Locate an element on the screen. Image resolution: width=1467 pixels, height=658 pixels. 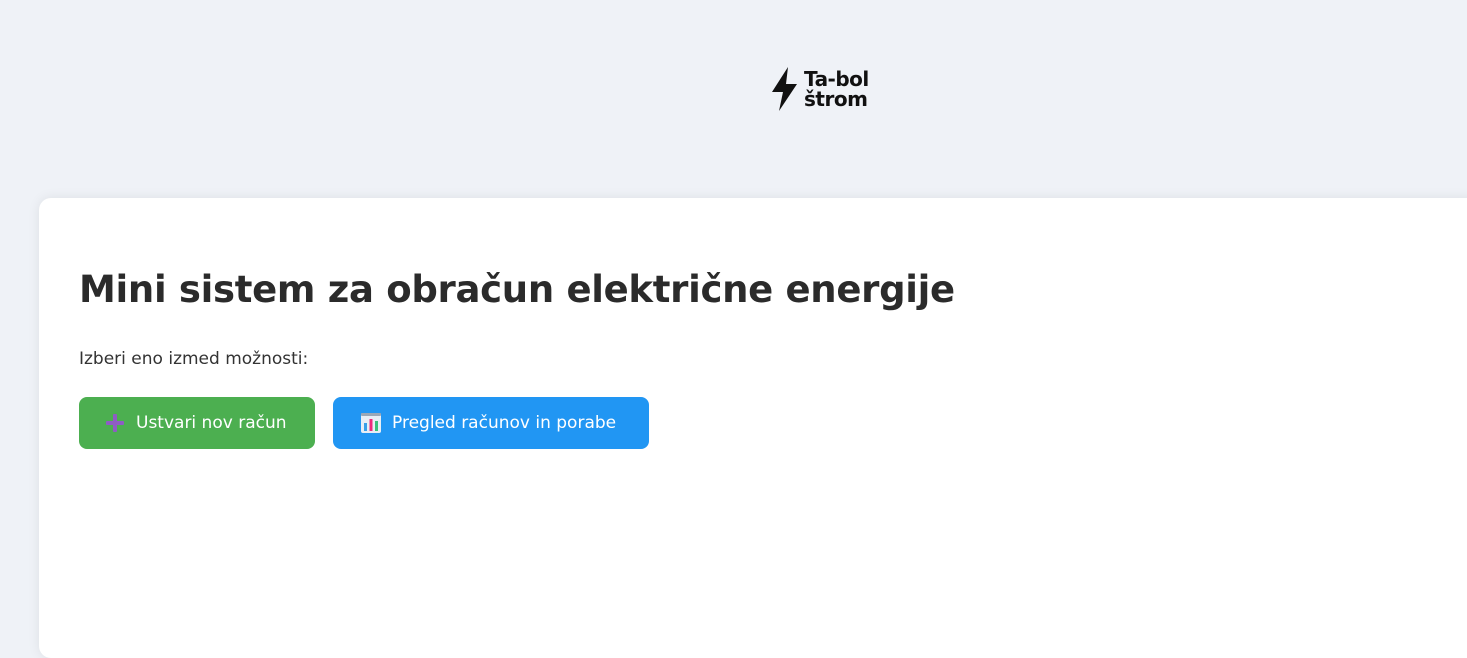
bar-chart-icon is located at coordinates (371, 423).